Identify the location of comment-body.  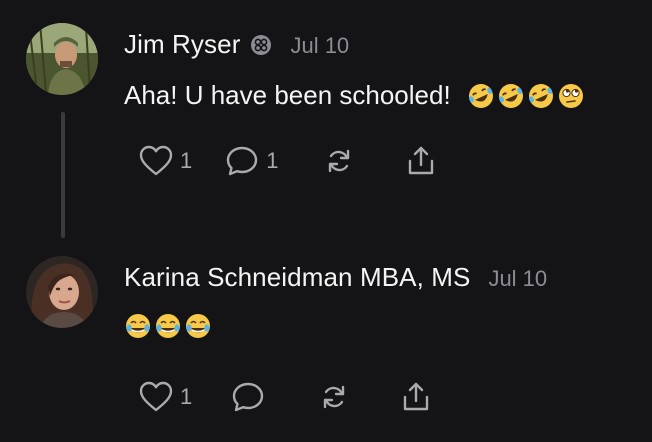
(168, 326).